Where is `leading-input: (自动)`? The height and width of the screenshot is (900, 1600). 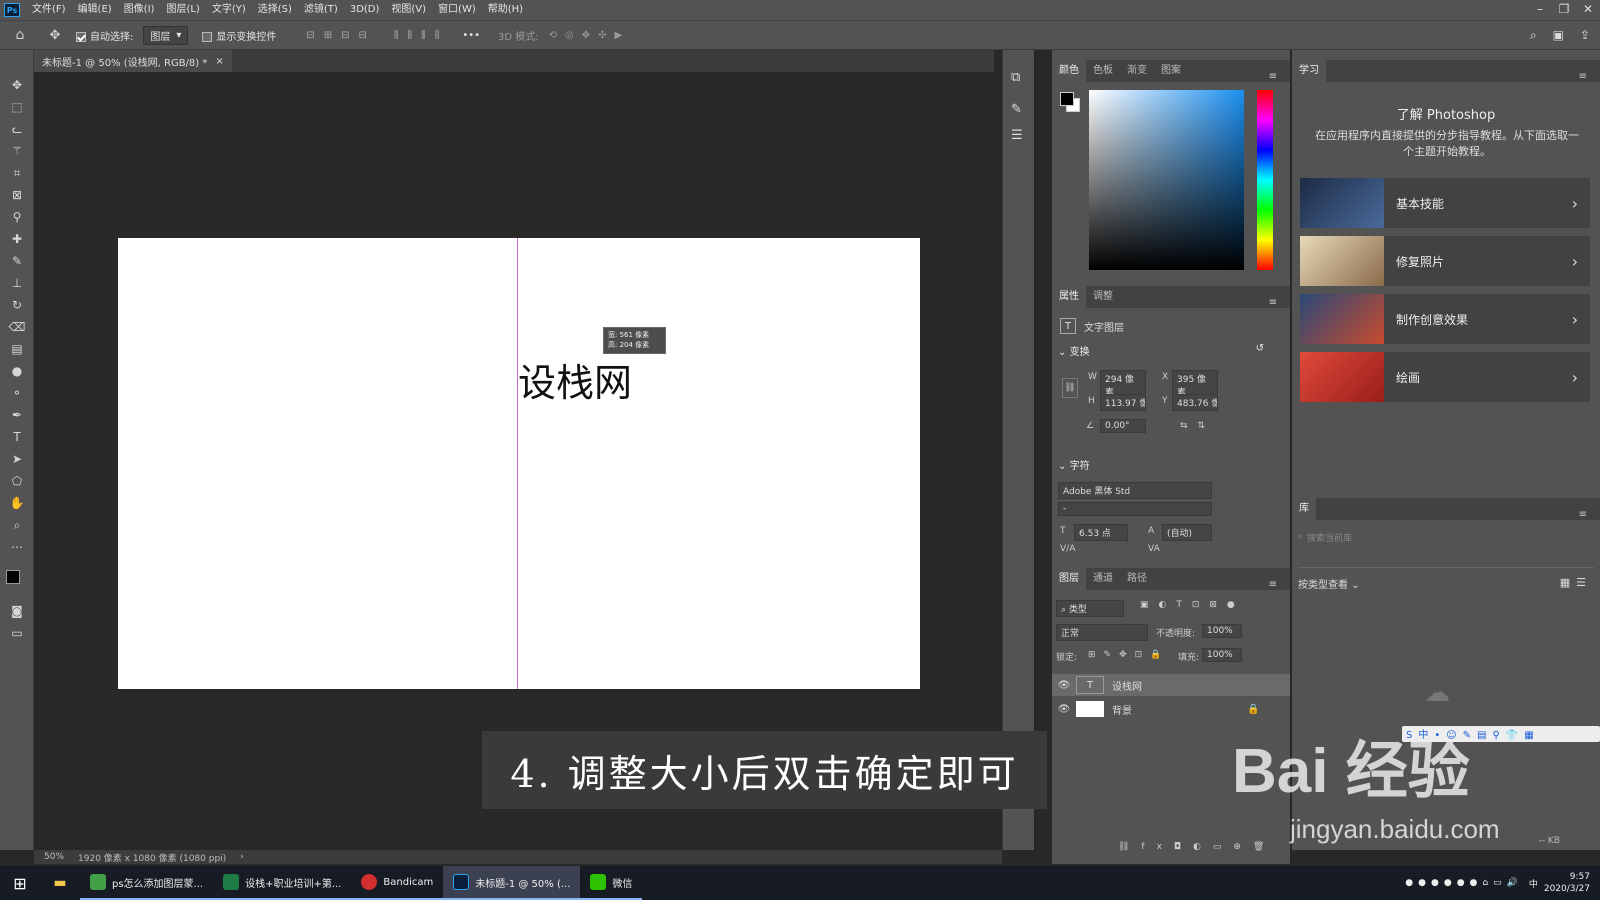
leading-input: (自动) is located at coordinates (1187, 532).